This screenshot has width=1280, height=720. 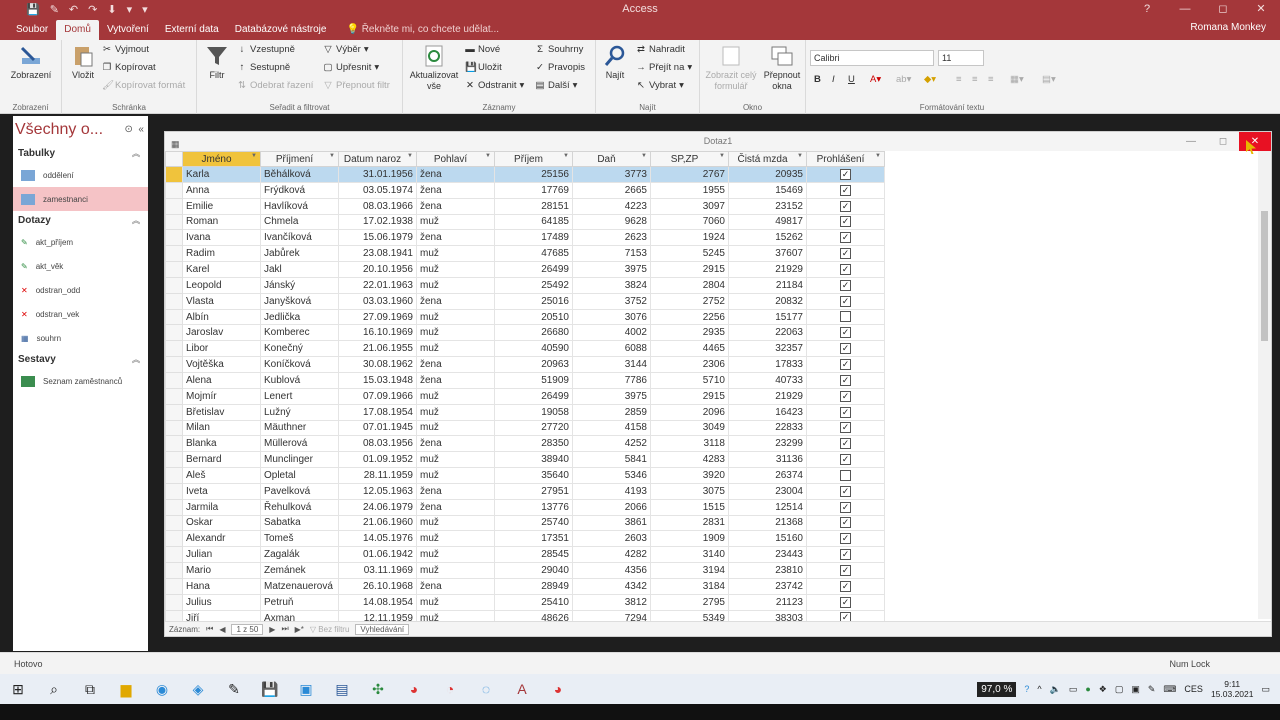 I want to click on table-cell: 26680, so click(x=533, y=333).